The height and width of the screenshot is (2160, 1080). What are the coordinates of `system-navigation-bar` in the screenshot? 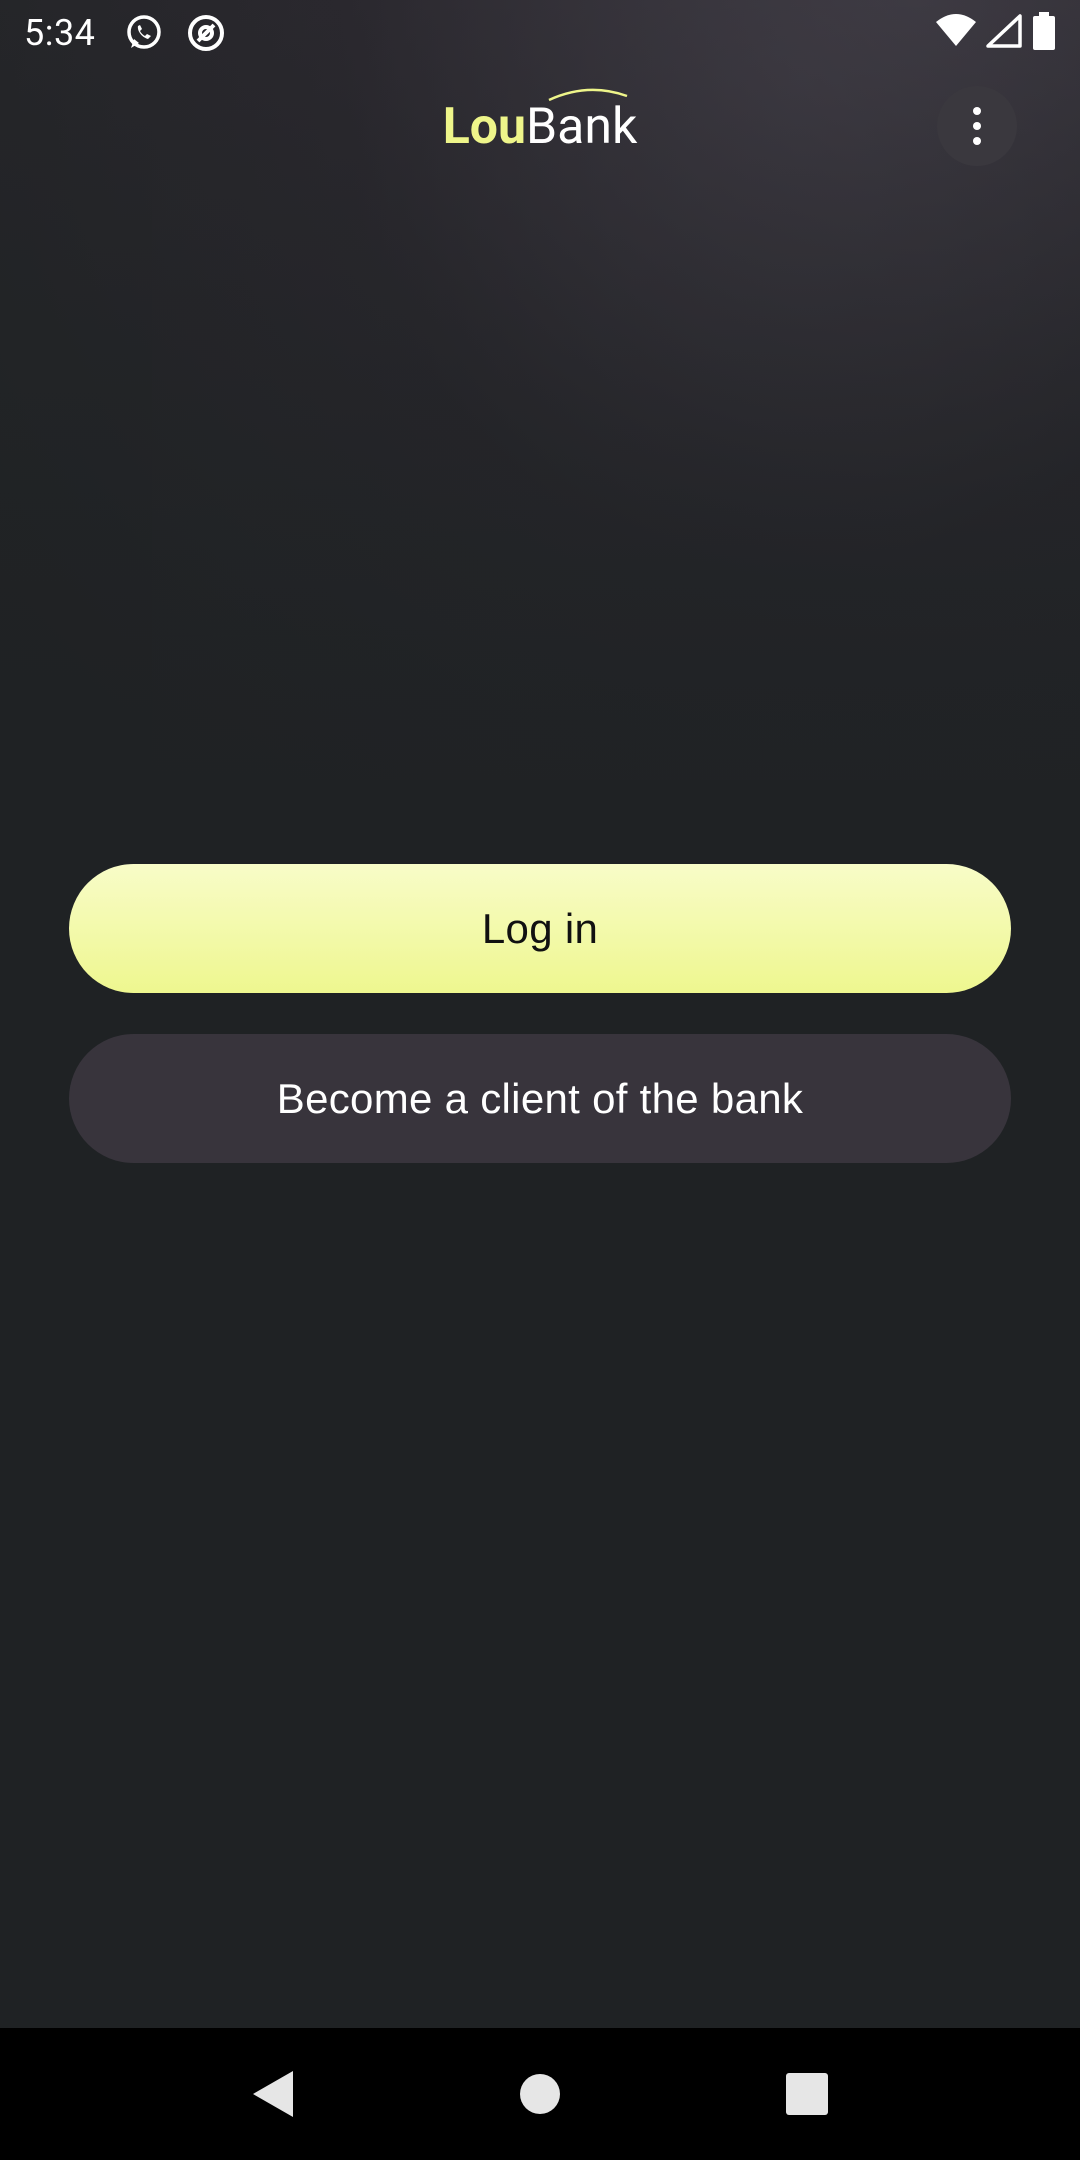 It's located at (540, 2094).